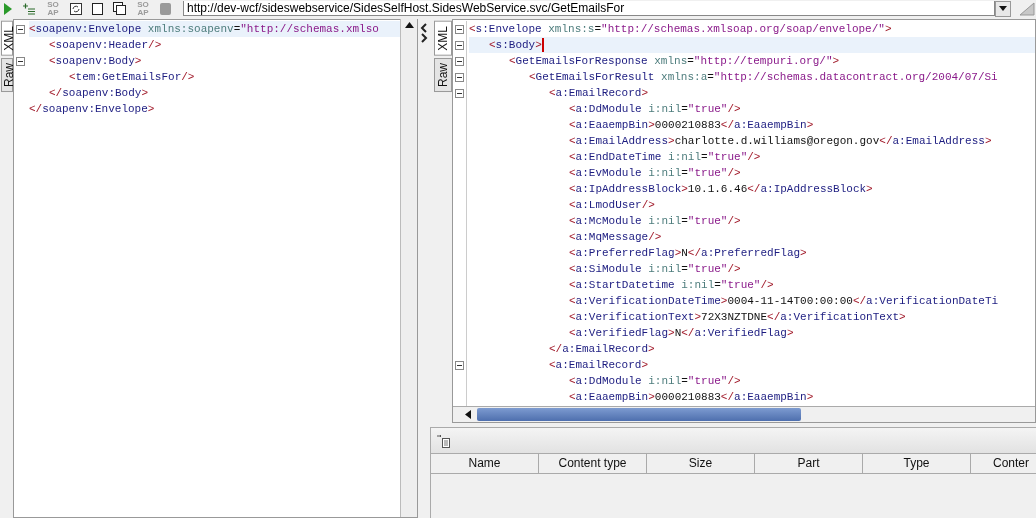 The height and width of the screenshot is (518, 1036). Describe the element at coordinates (665, 157) in the screenshot. I see `code-line: <a:EndDateTime i:nil="true"/>` at that location.